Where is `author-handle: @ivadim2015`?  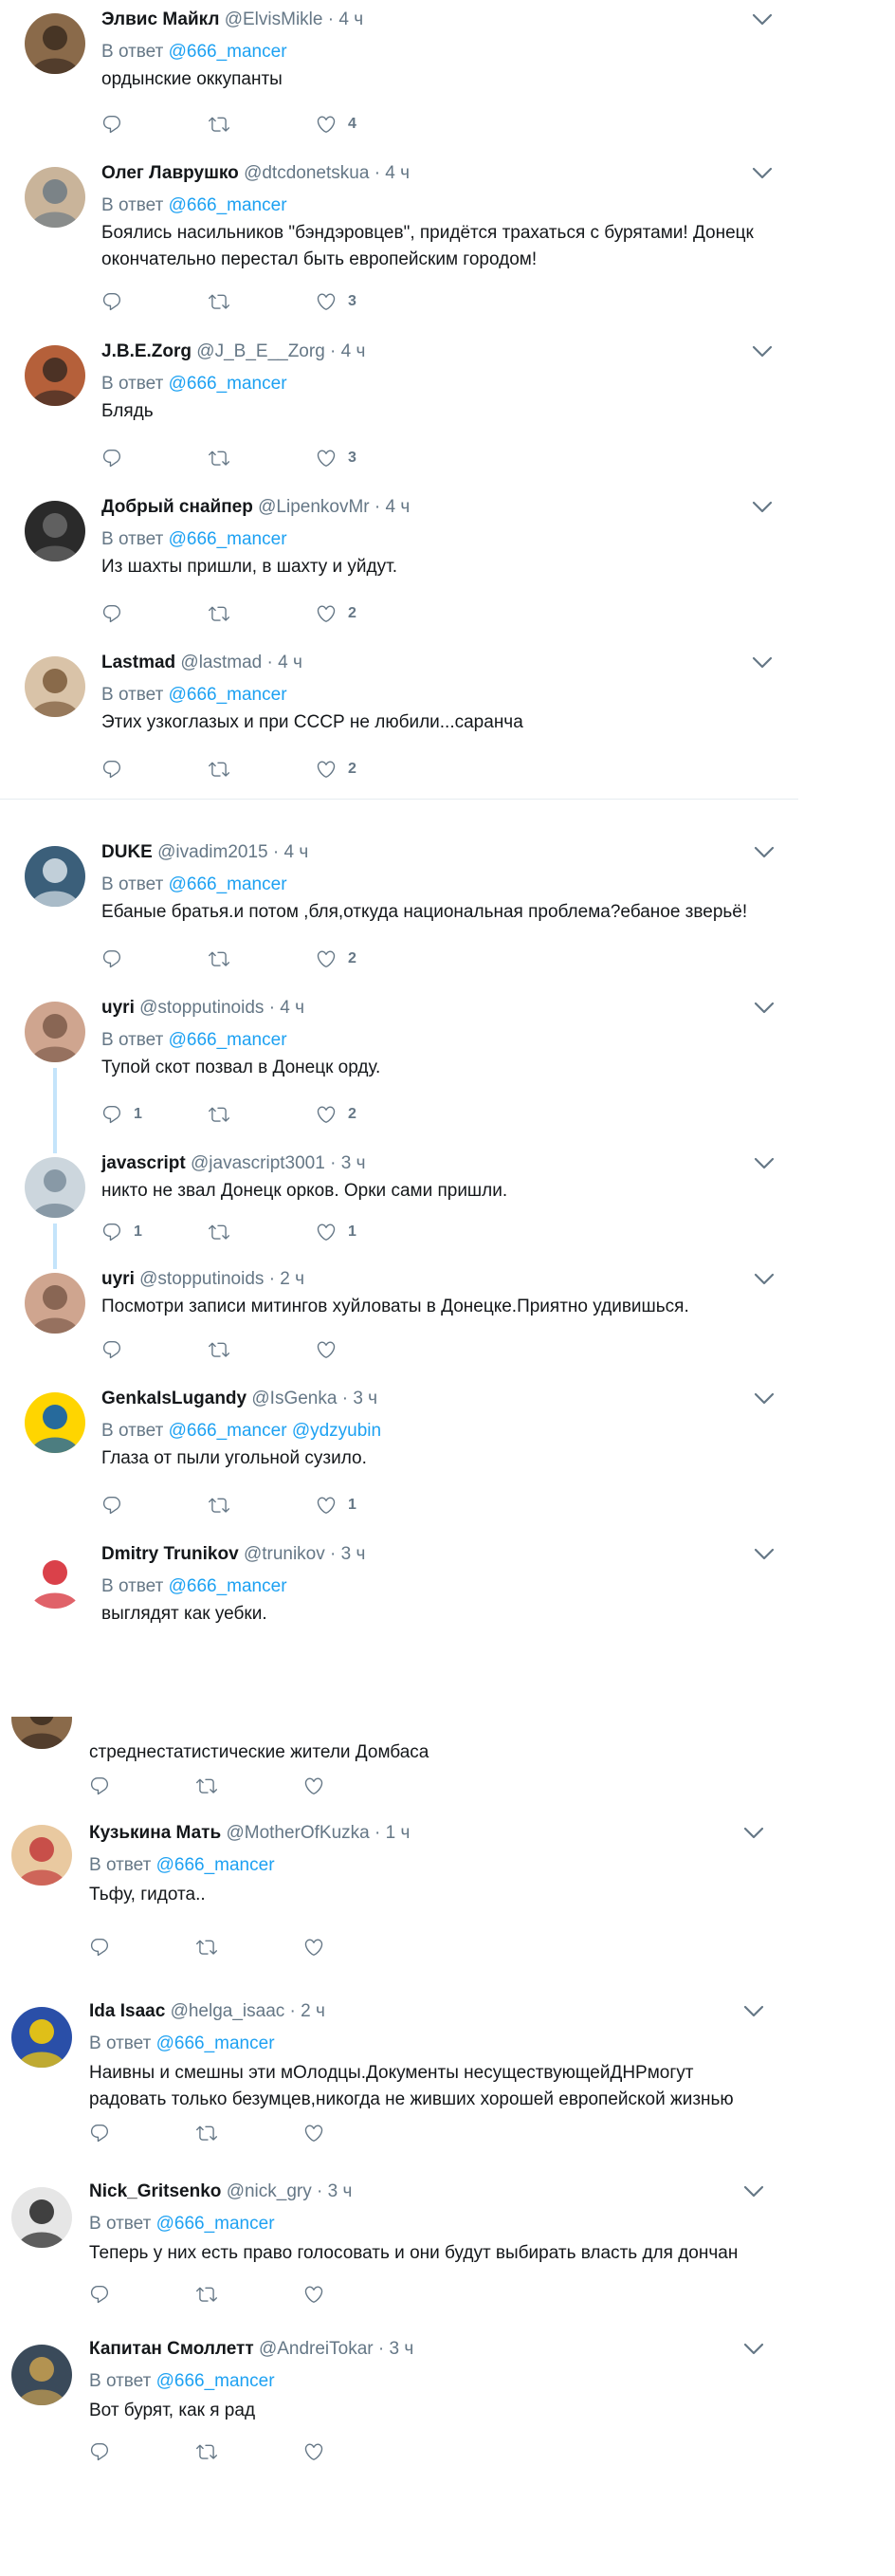 author-handle: @ivadim2015 is located at coordinates (212, 852).